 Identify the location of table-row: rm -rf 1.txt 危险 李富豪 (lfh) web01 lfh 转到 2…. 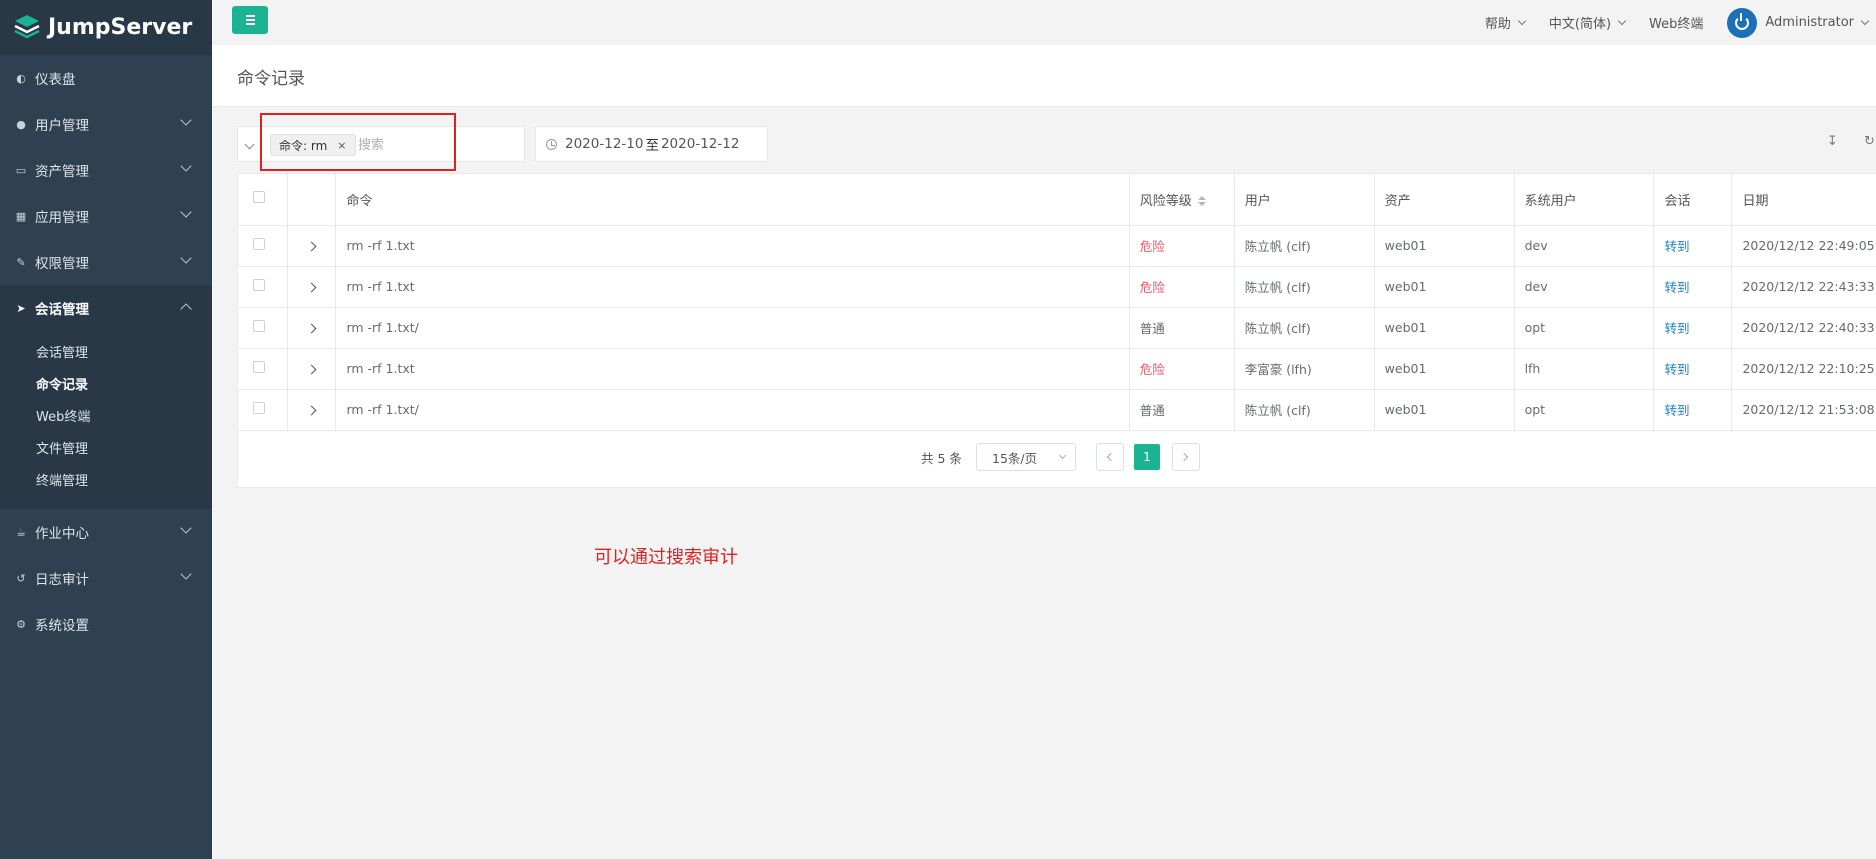
(1057, 369).